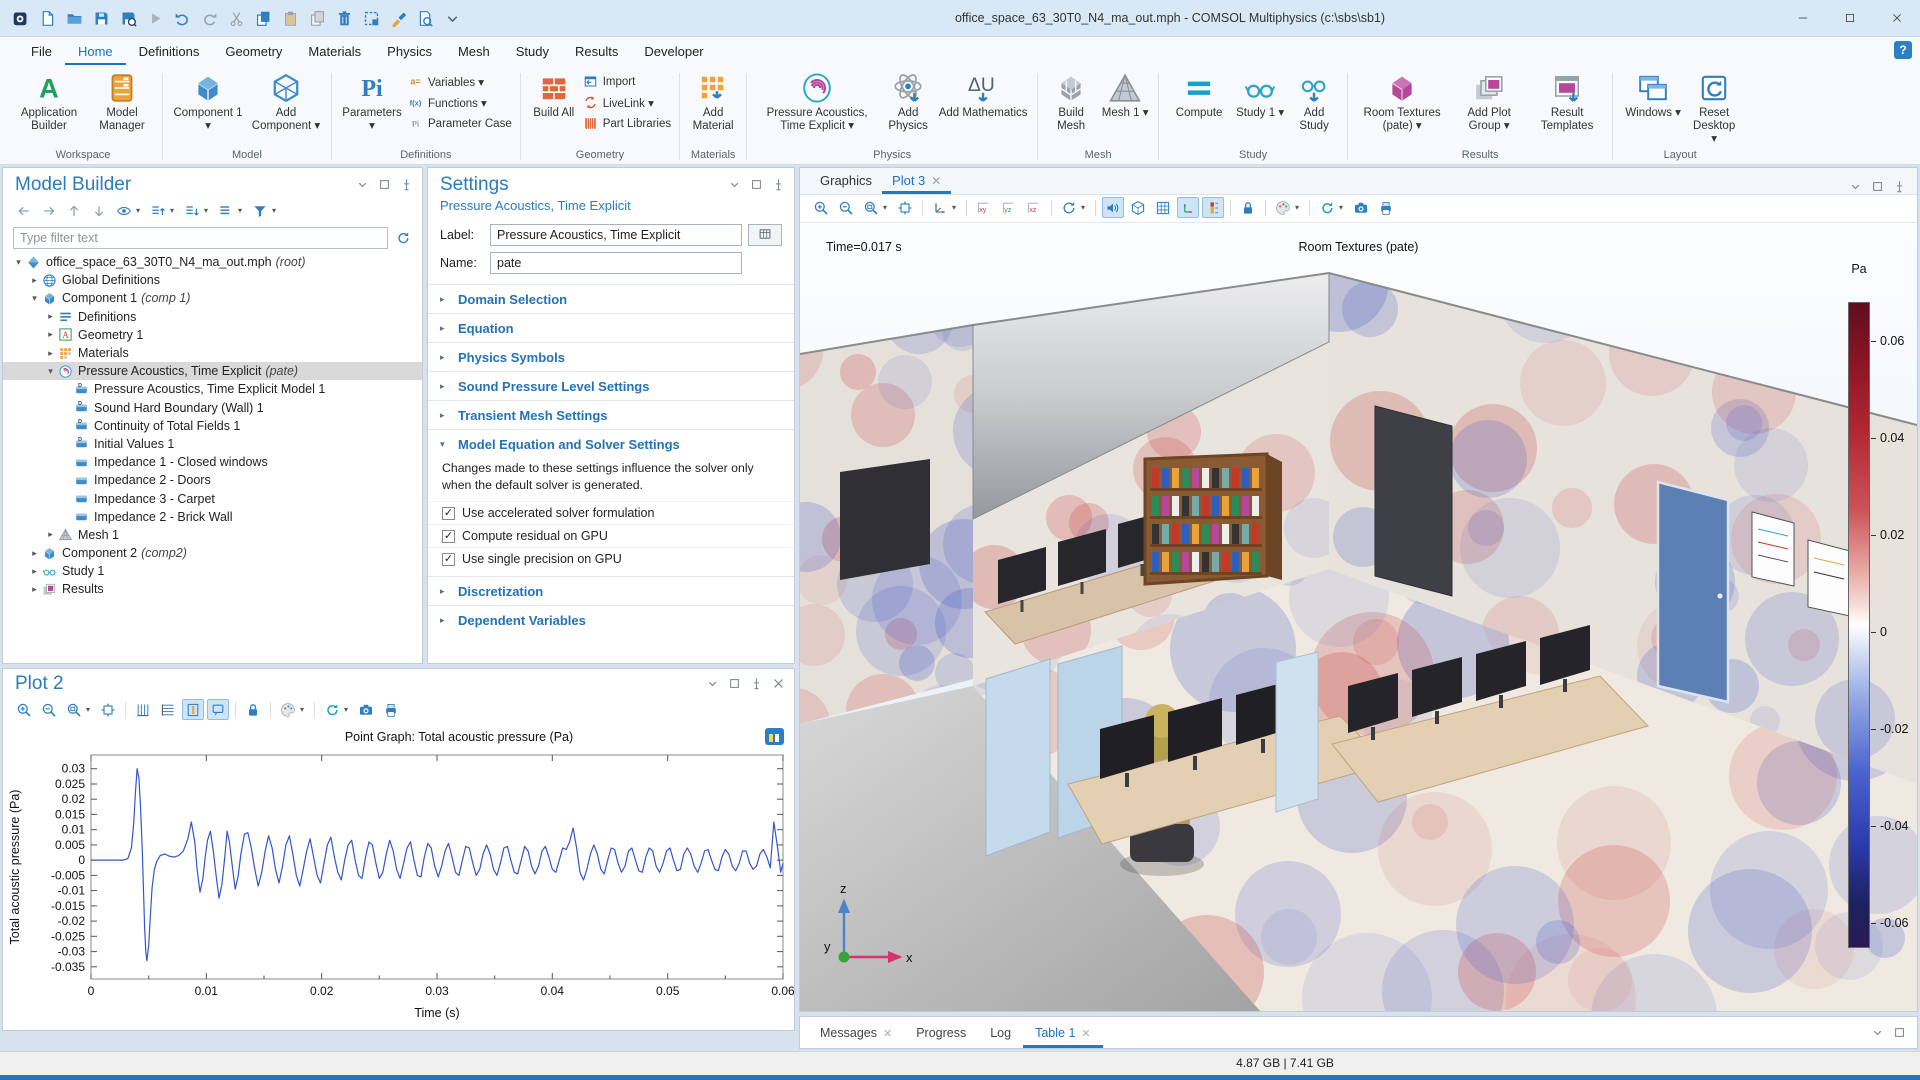 The width and height of the screenshot is (1920, 1080). I want to click on zoom-box-button, so click(74, 709).